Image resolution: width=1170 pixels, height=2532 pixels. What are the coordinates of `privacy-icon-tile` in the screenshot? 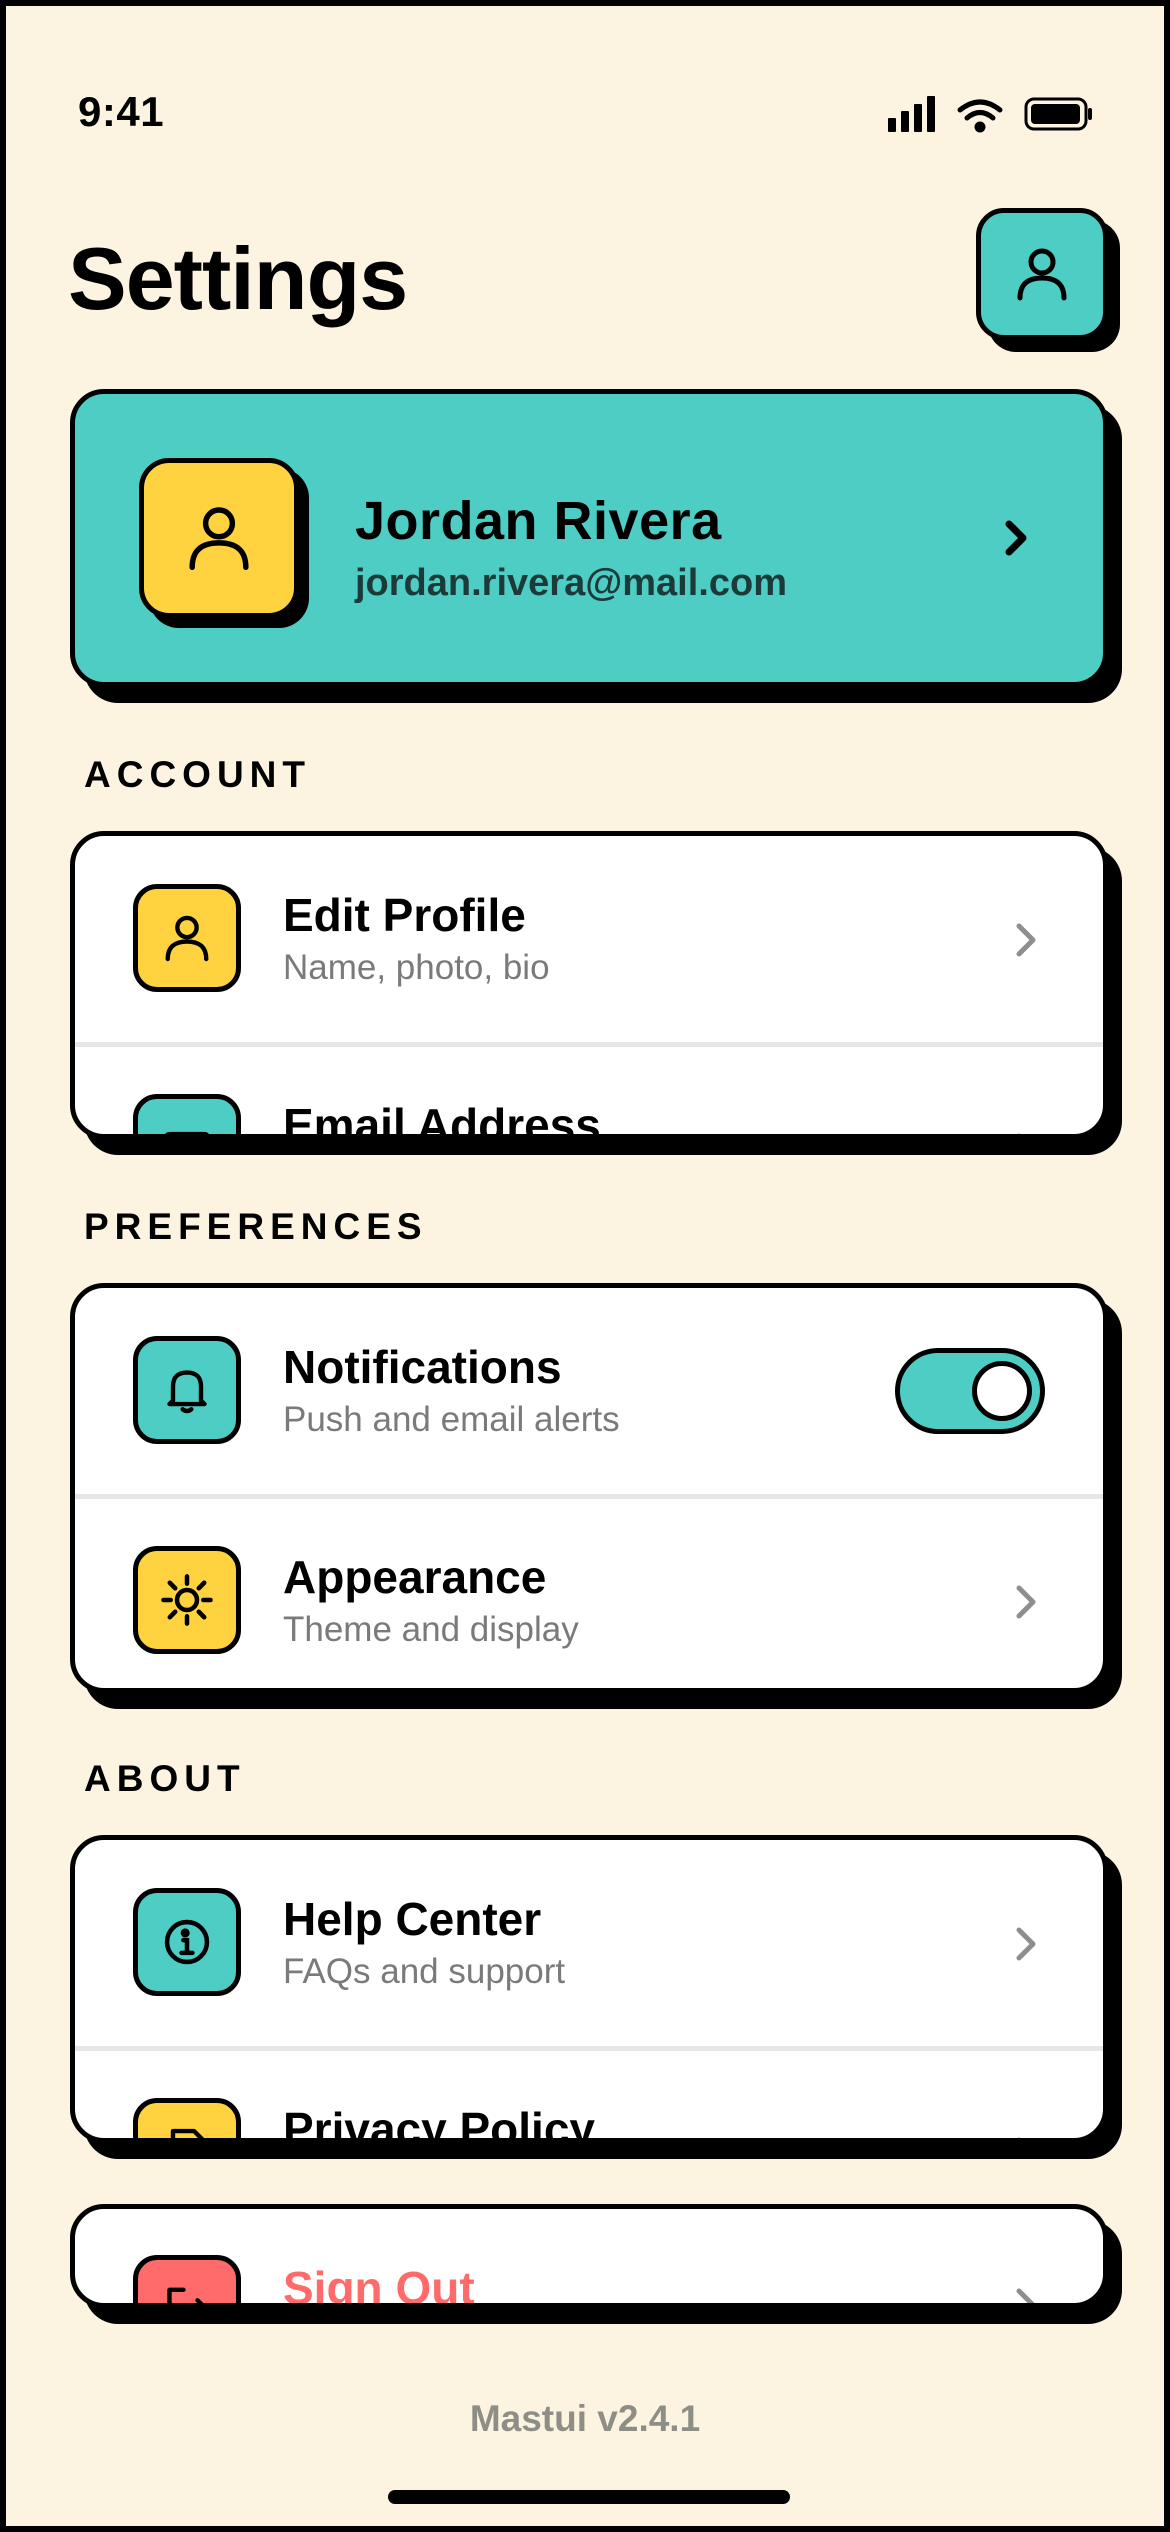 It's located at (187, 2118).